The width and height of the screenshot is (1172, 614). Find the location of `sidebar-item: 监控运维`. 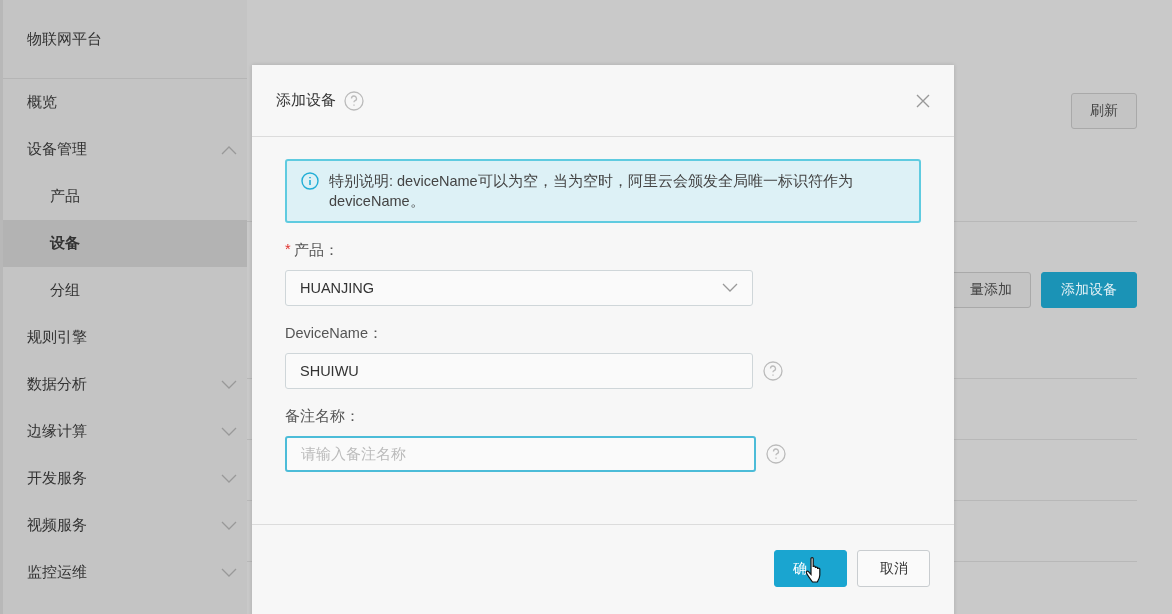

sidebar-item: 监控运维 is located at coordinates (125, 572).